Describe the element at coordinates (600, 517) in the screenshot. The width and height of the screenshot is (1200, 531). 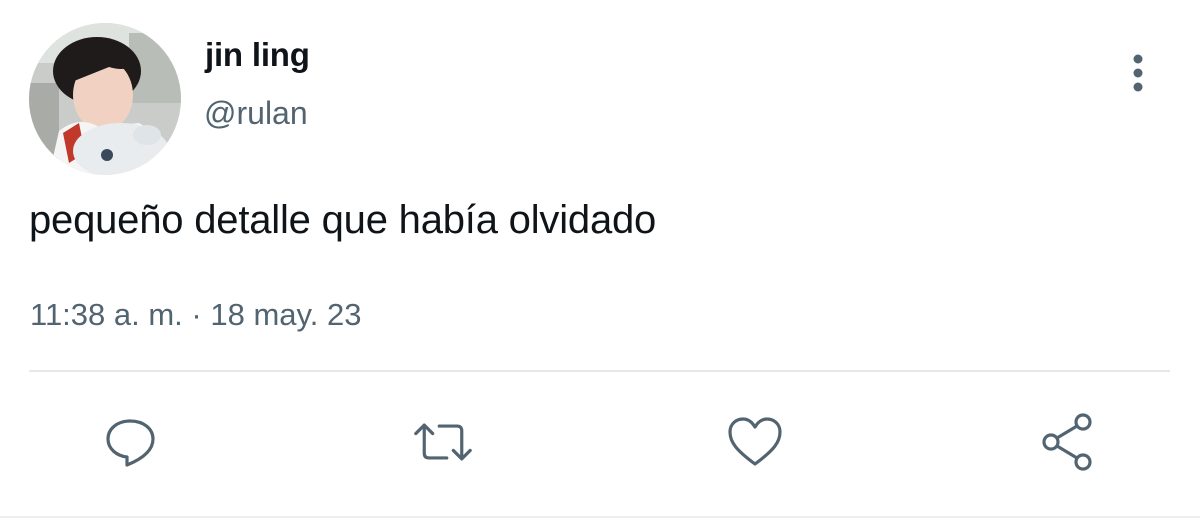
I see `bottom-divider` at that location.